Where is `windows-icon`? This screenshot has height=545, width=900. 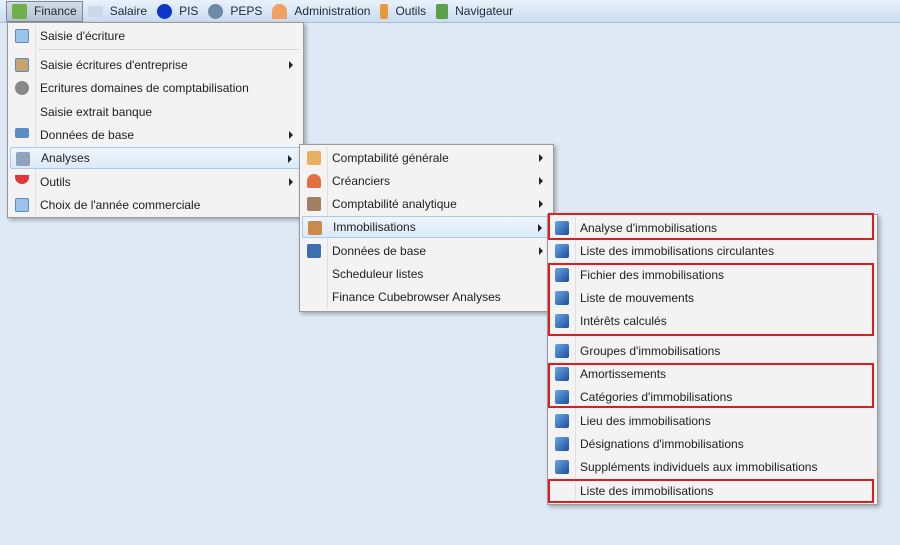
windows-icon is located at coordinates (22, 133).